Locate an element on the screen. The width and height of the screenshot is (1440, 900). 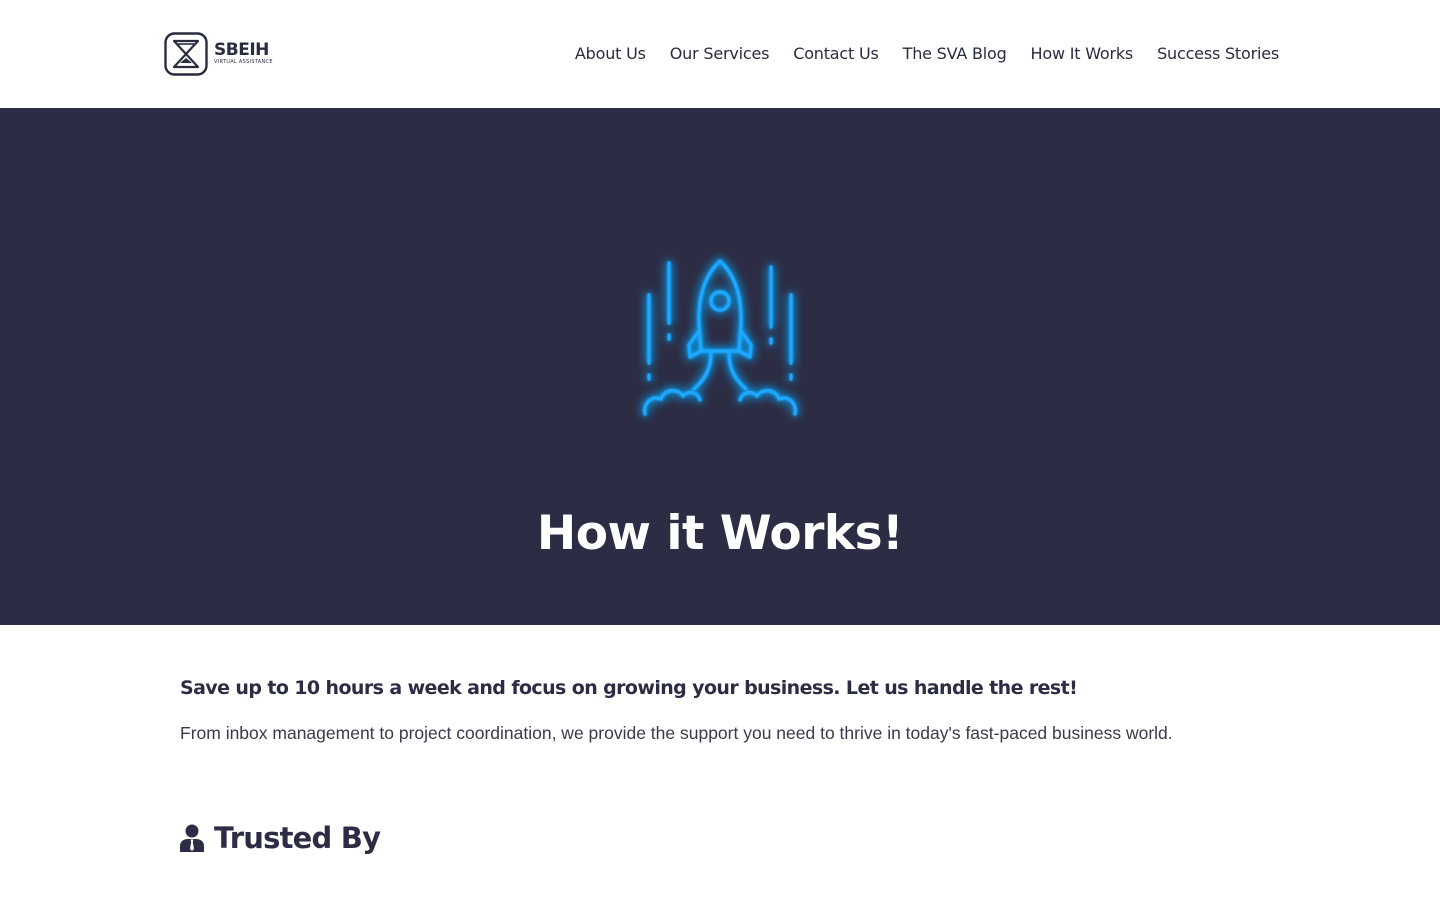
nav-our-services: Our Services is located at coordinates (720, 54).